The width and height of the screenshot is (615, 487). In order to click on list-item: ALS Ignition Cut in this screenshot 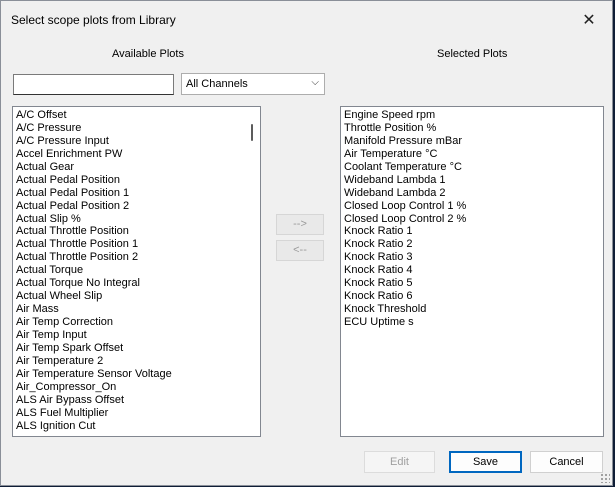, I will do `click(136, 426)`.